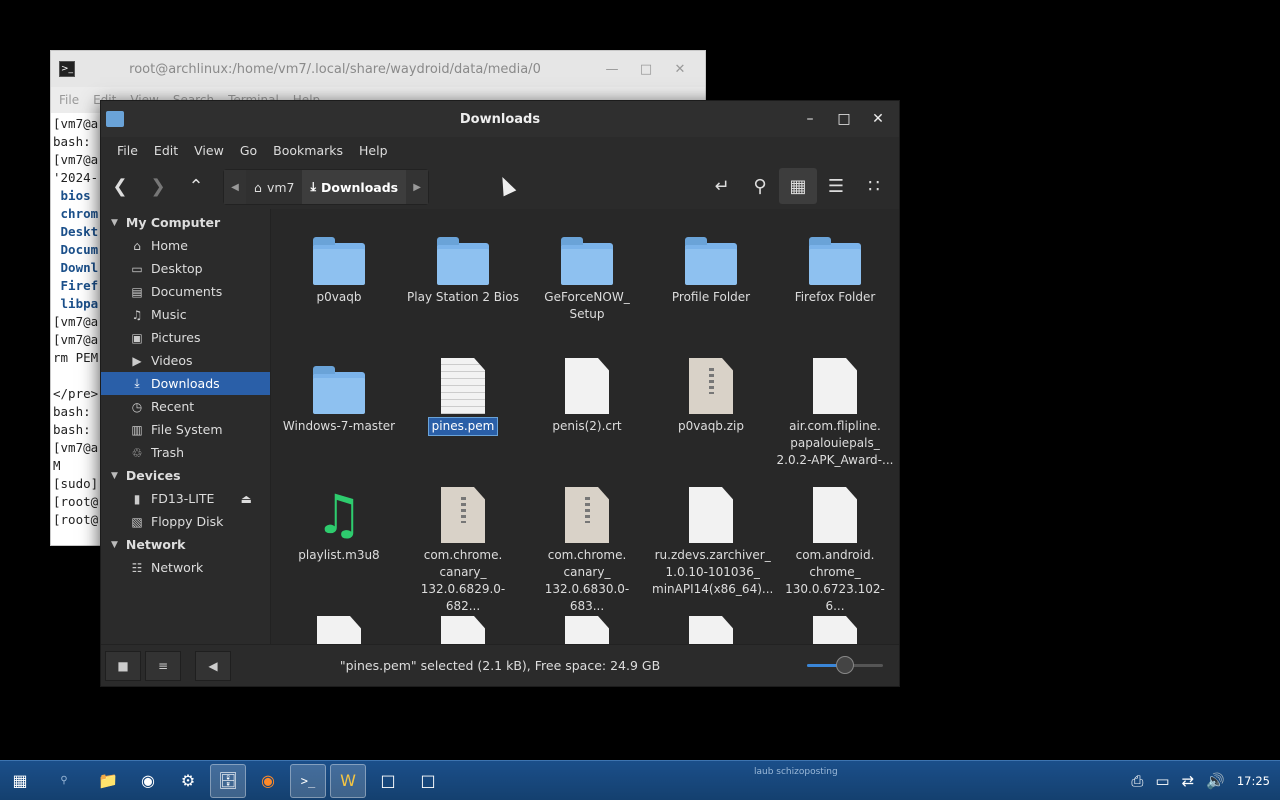 Image resolution: width=1280 pixels, height=800 pixels. Describe the element at coordinates (810, 119) in the screenshot. I see `minimize-icon: –` at that location.